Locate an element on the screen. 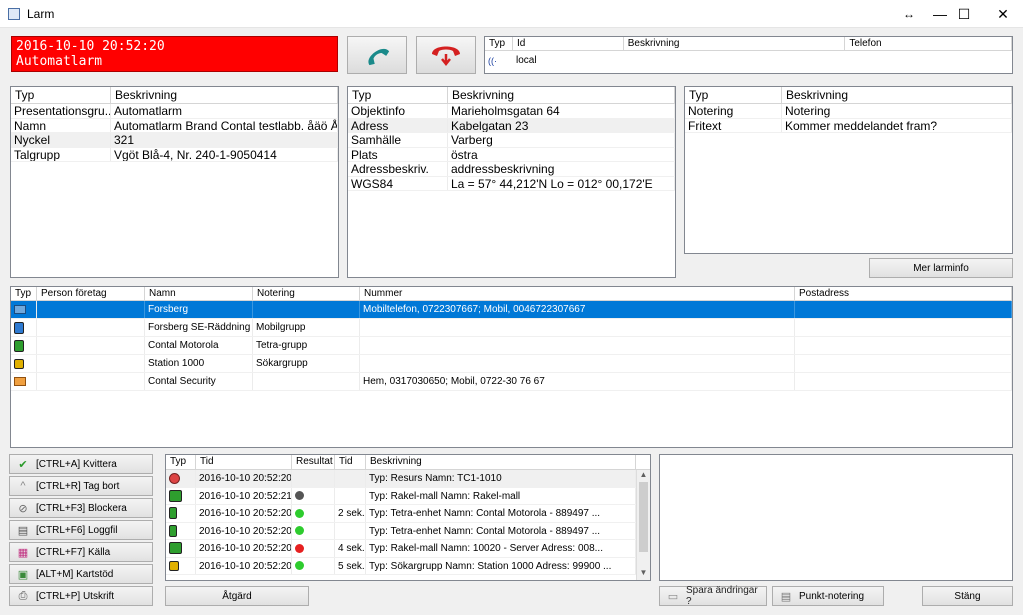 This screenshot has height=615, width=1023. table-row: Station 1000 Sökargrupp is located at coordinates (511, 364).